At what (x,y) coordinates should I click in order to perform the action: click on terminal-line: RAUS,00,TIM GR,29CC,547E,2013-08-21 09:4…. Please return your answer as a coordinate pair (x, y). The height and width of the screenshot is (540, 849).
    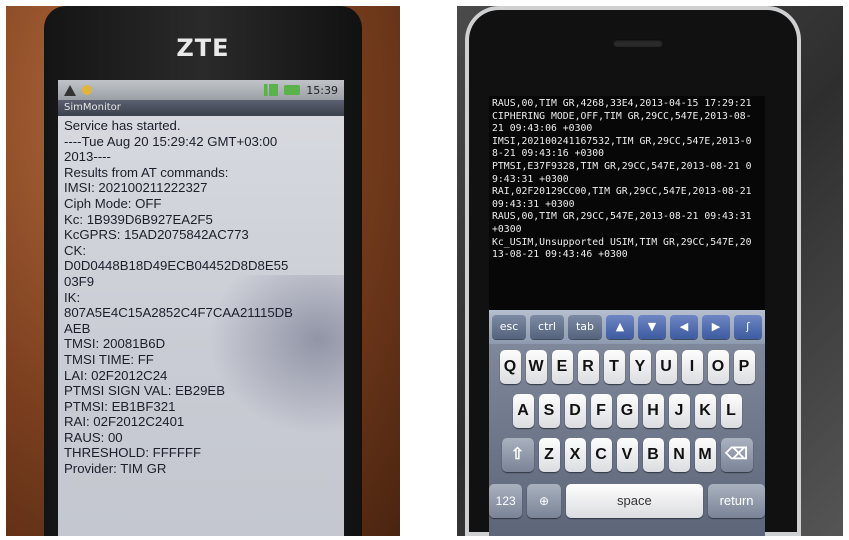
    Looking at the image, I should click on (622, 217).